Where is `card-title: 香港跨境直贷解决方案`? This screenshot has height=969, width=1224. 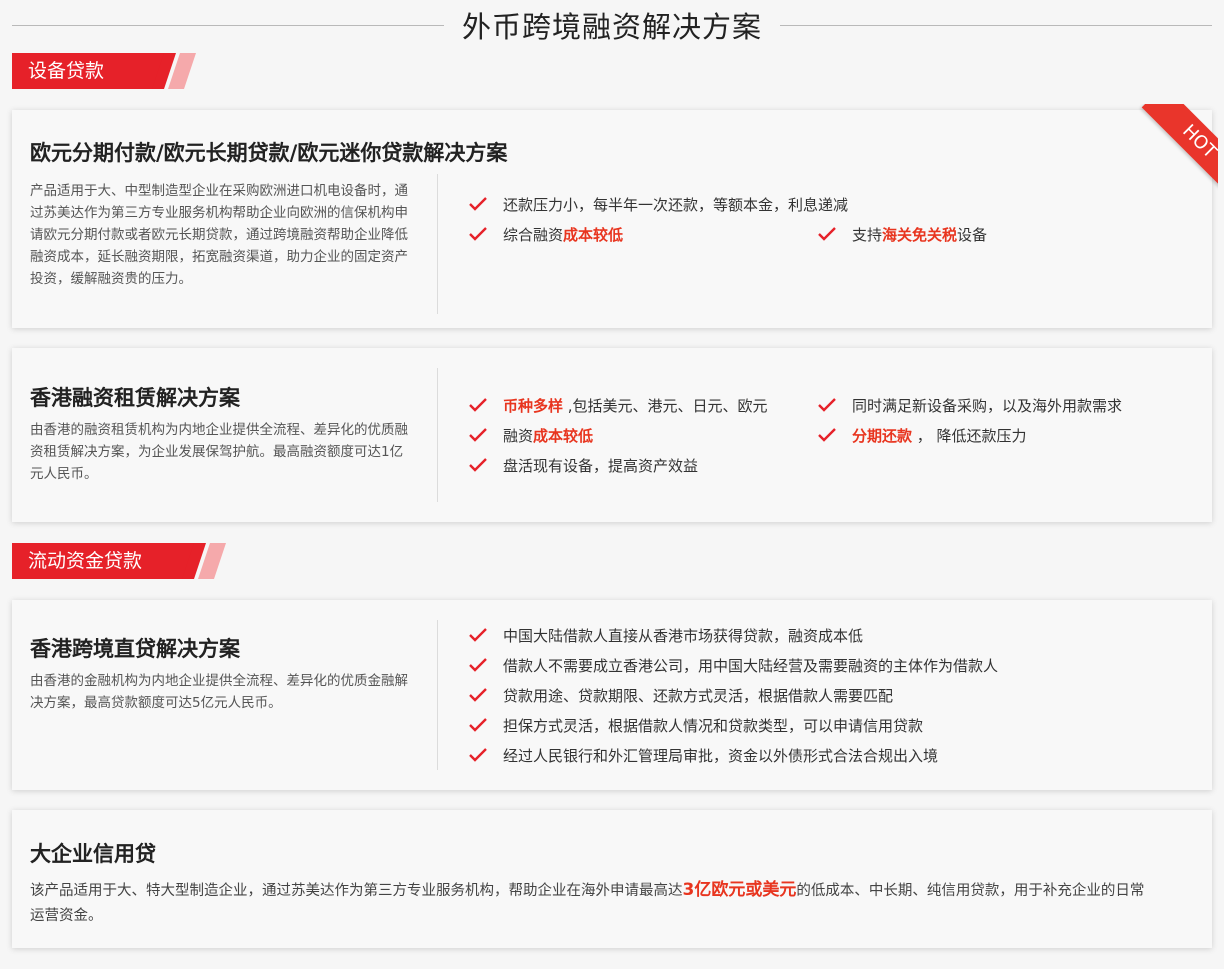
card-title: 香港跨境直贷解决方案 is located at coordinates (135, 649).